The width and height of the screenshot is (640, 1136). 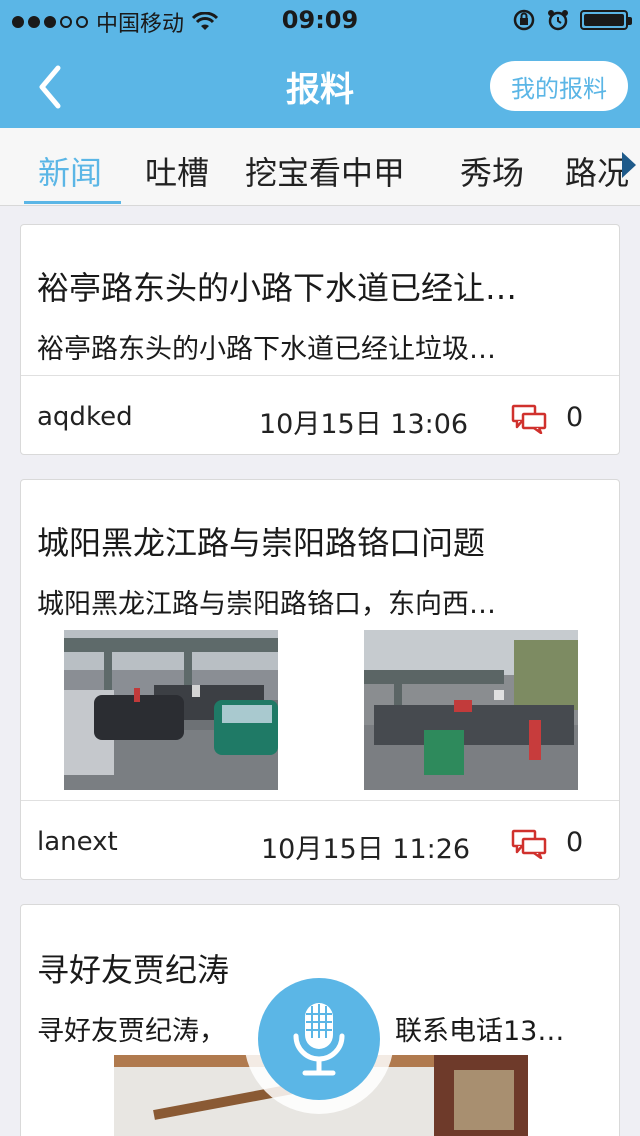 What do you see at coordinates (364, 424) in the screenshot?
I see `post-date: 10月15日 13:06` at bounding box center [364, 424].